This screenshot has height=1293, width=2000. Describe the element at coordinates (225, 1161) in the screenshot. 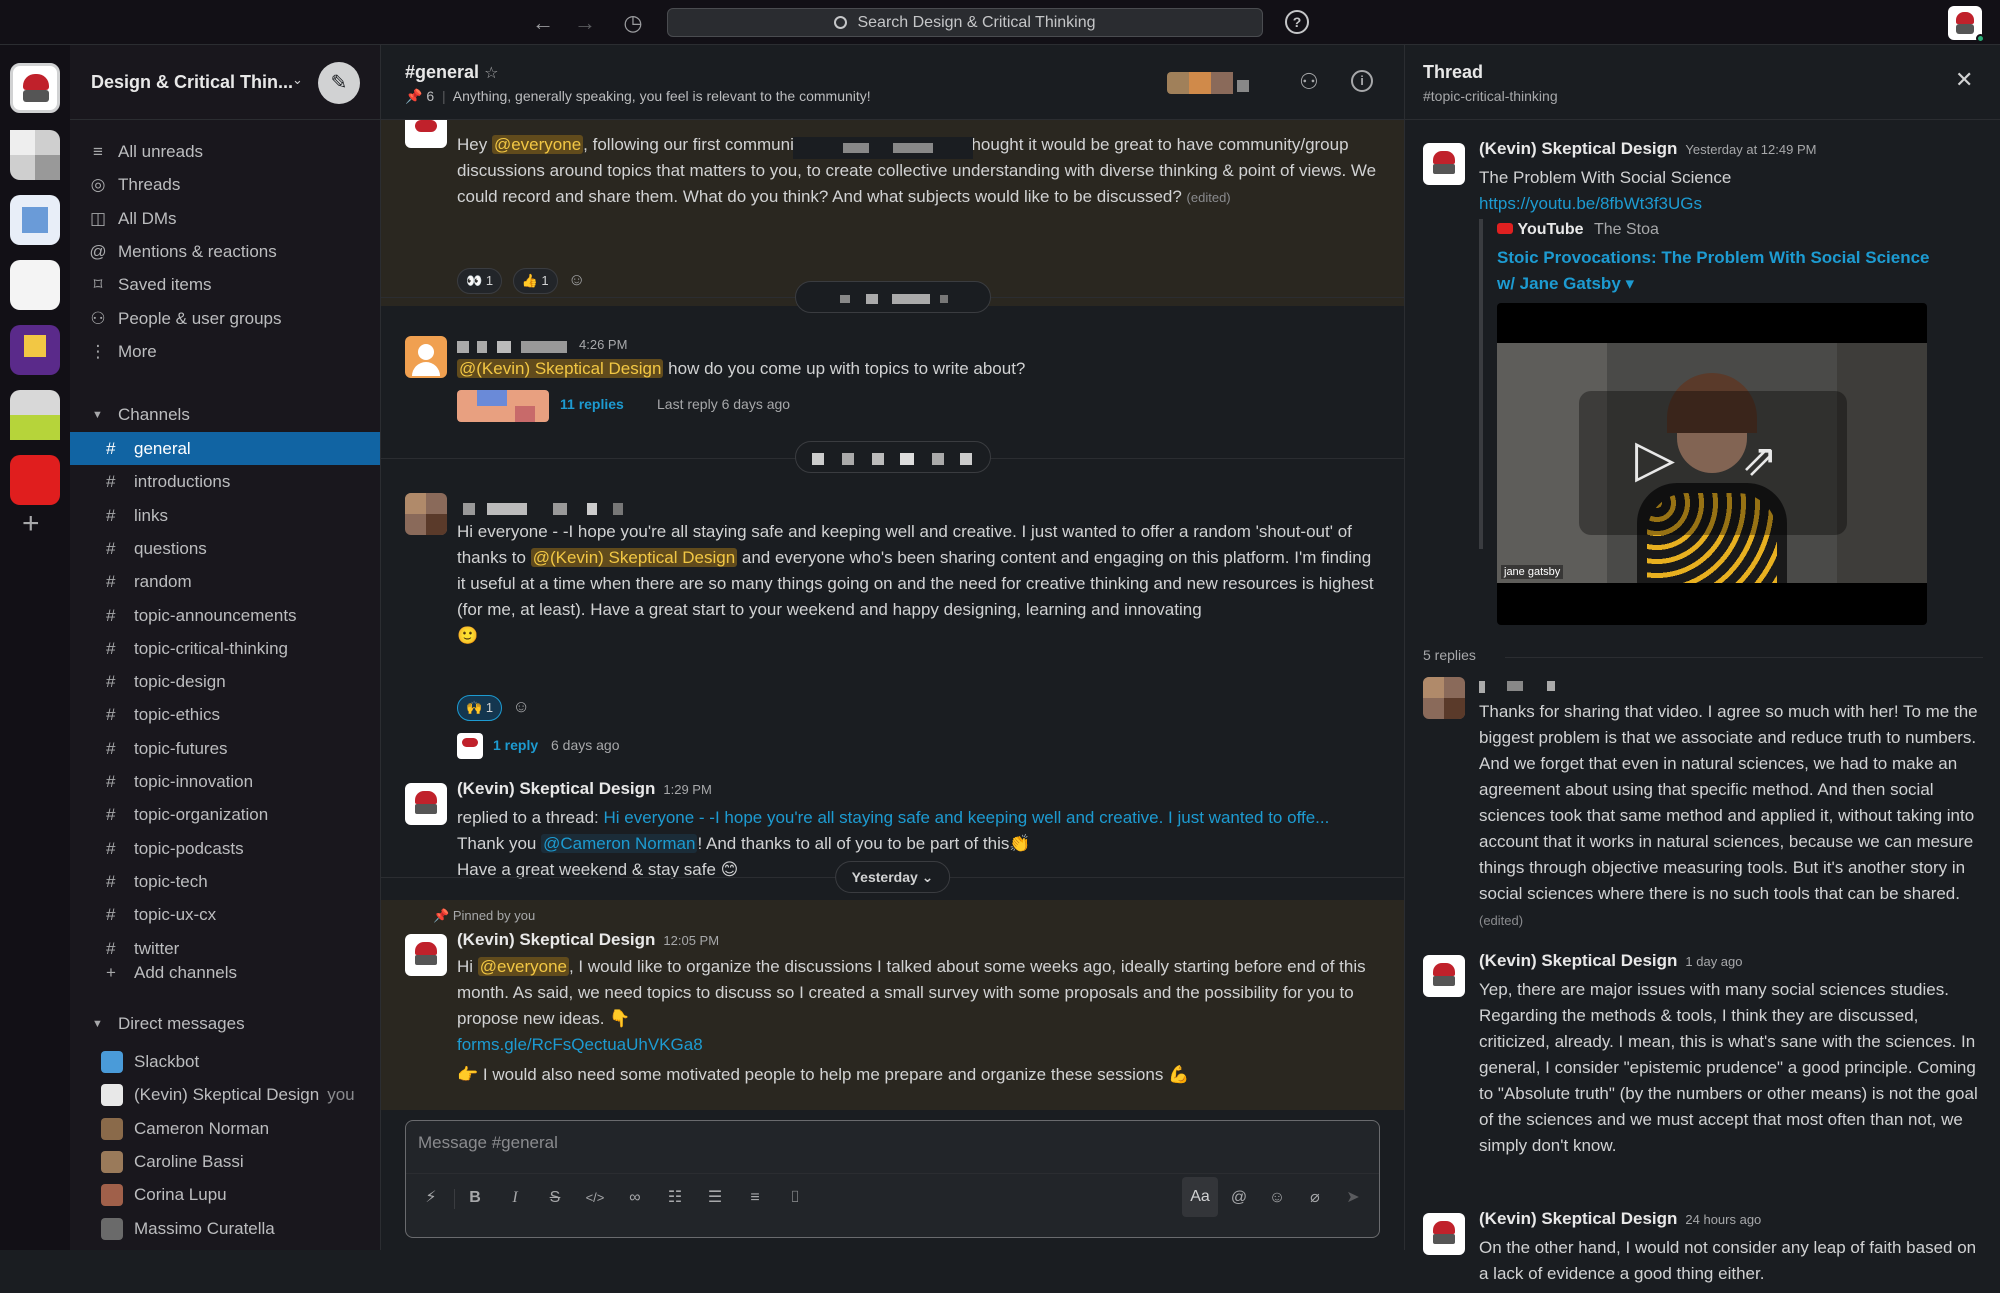

I see `sidebar-dm-caroline-bassi: Caroline Bassi` at that location.